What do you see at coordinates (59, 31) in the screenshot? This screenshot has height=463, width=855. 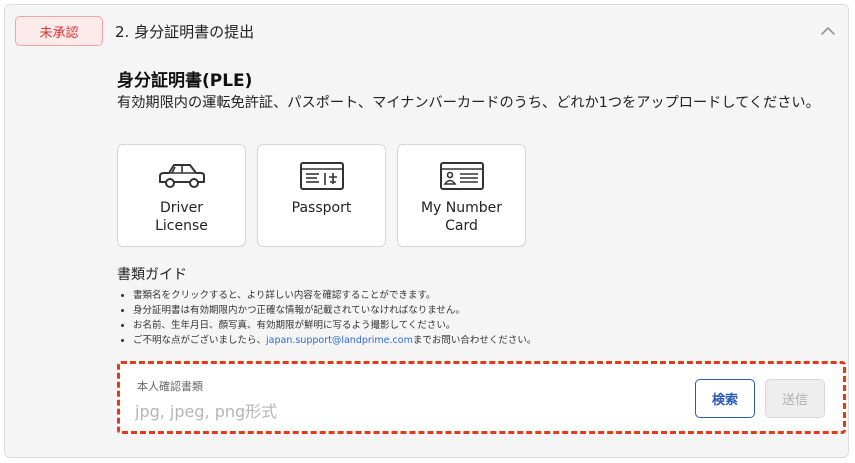 I see `status-badge: 未承認` at bounding box center [59, 31].